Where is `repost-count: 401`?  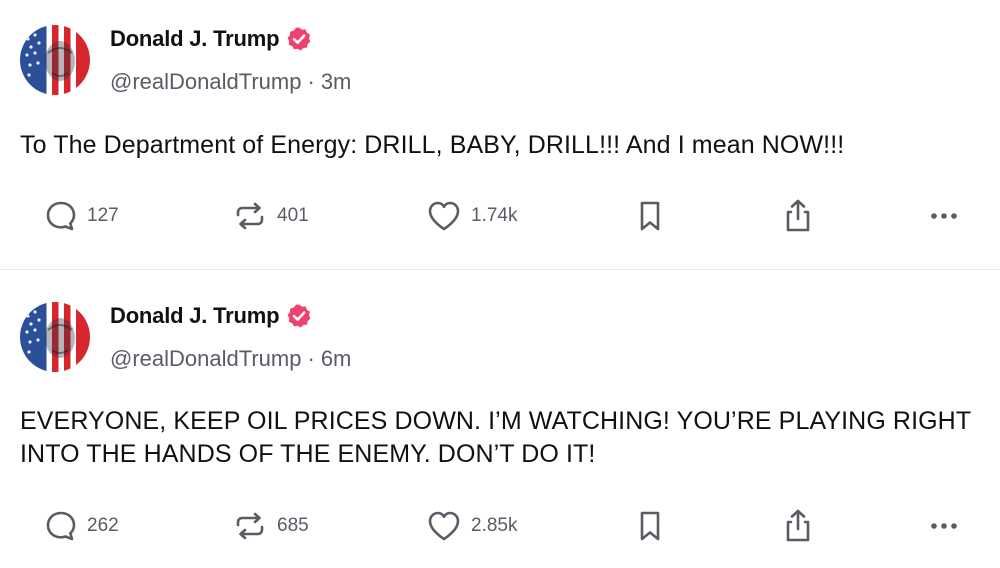
repost-count: 401 is located at coordinates (293, 215).